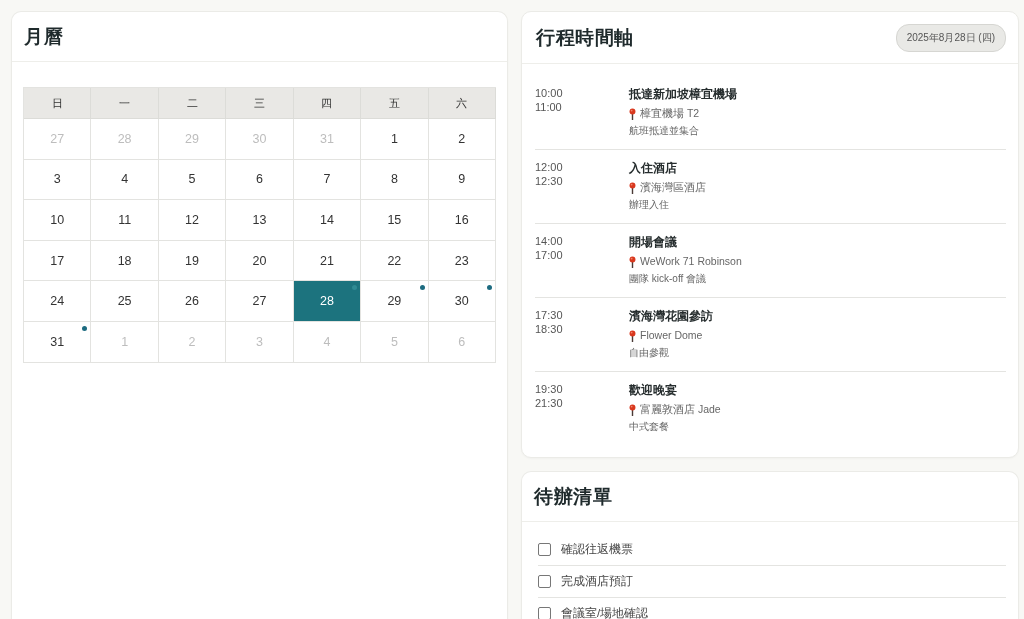 The image size is (1024, 619). I want to click on end-time: 18:30, so click(549, 329).